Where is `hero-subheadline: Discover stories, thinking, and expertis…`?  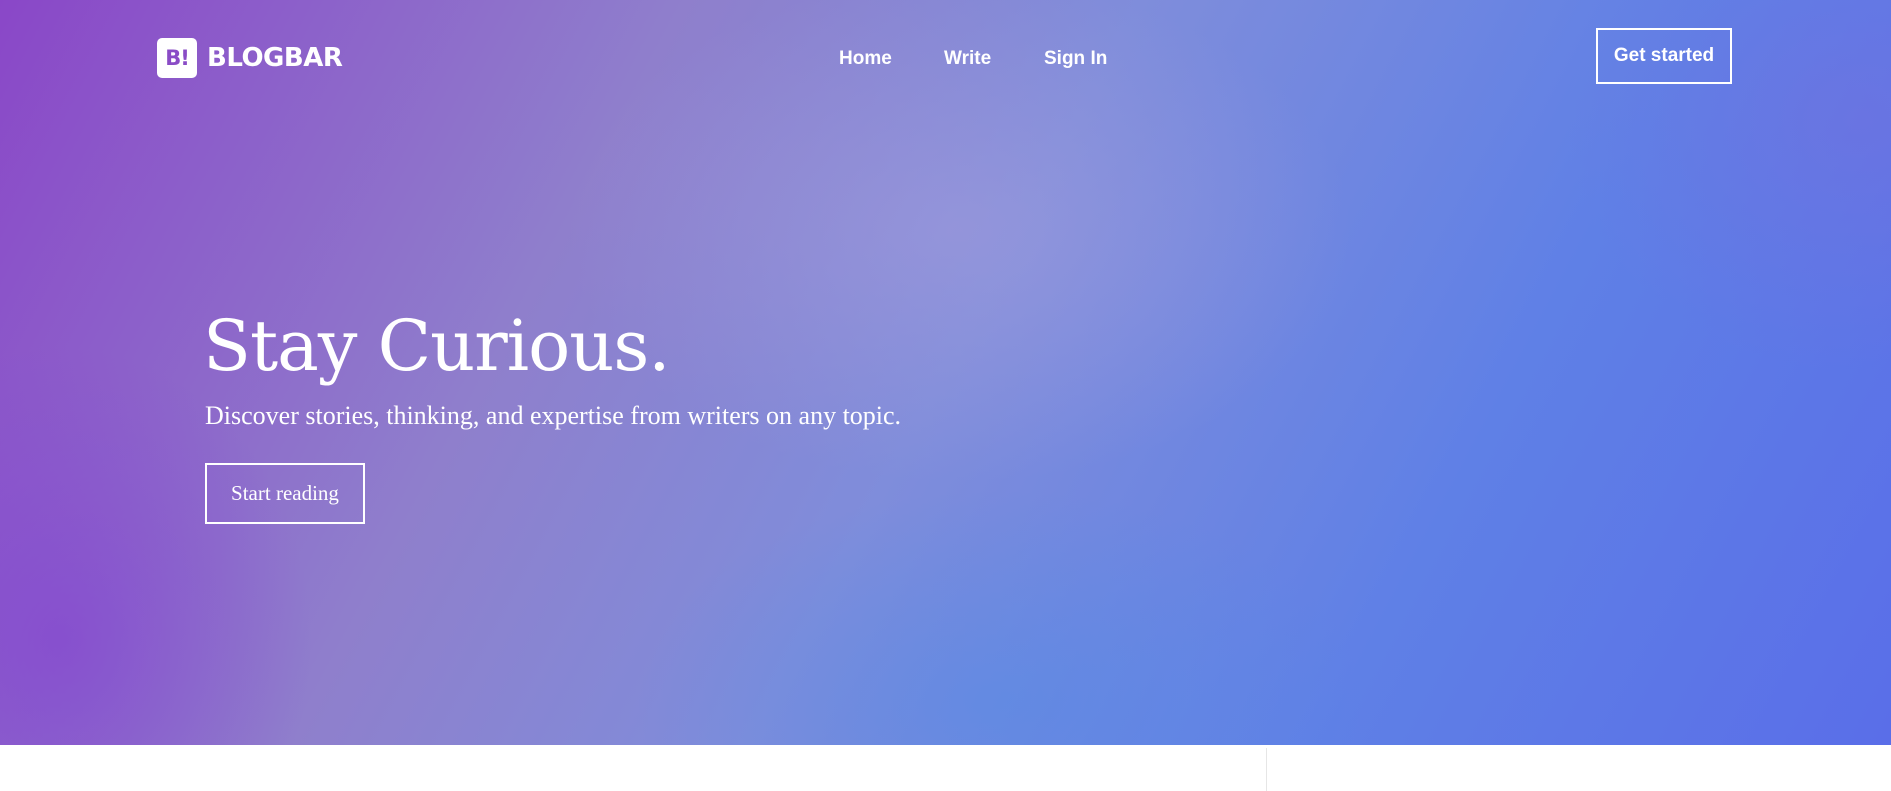
hero-subheadline: Discover stories, thinking, and expertis… is located at coordinates (553, 415).